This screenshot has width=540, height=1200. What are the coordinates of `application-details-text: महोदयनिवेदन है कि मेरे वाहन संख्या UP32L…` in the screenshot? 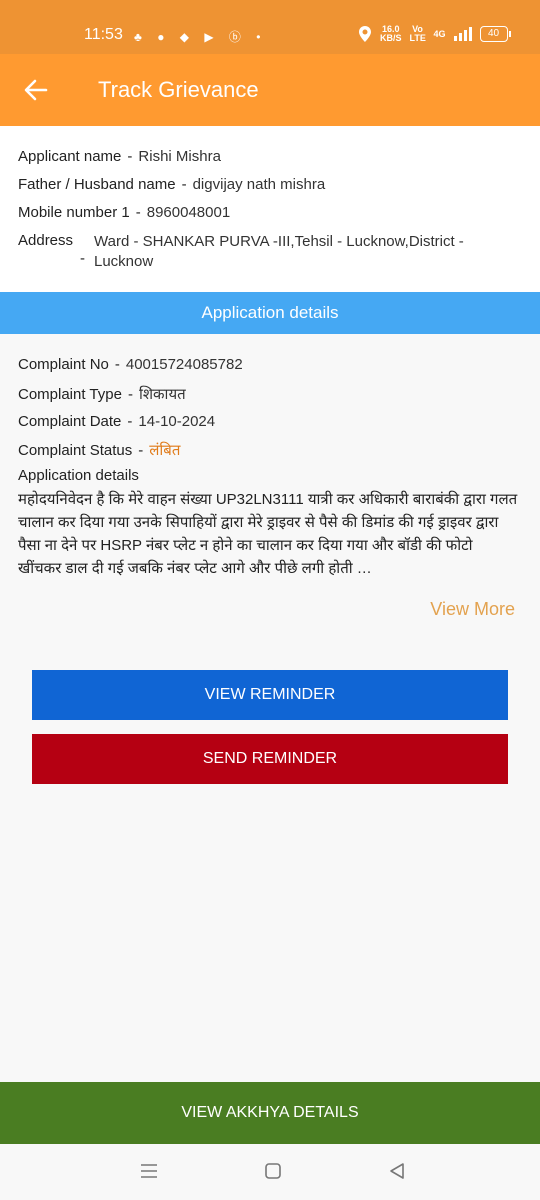 It's located at (268, 534).